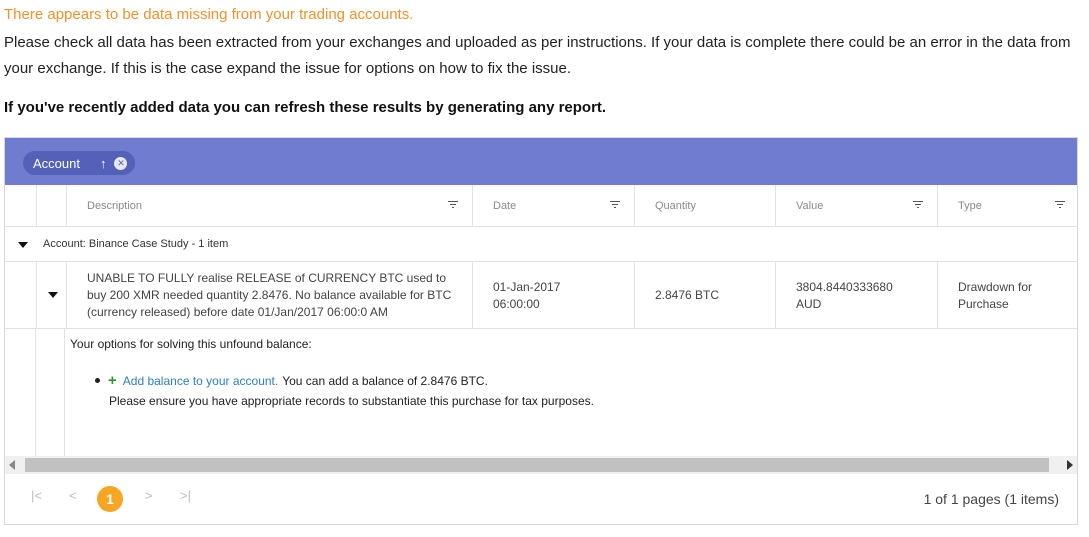  I want to click on add-balance-link: Add balance to your account., so click(200, 381).